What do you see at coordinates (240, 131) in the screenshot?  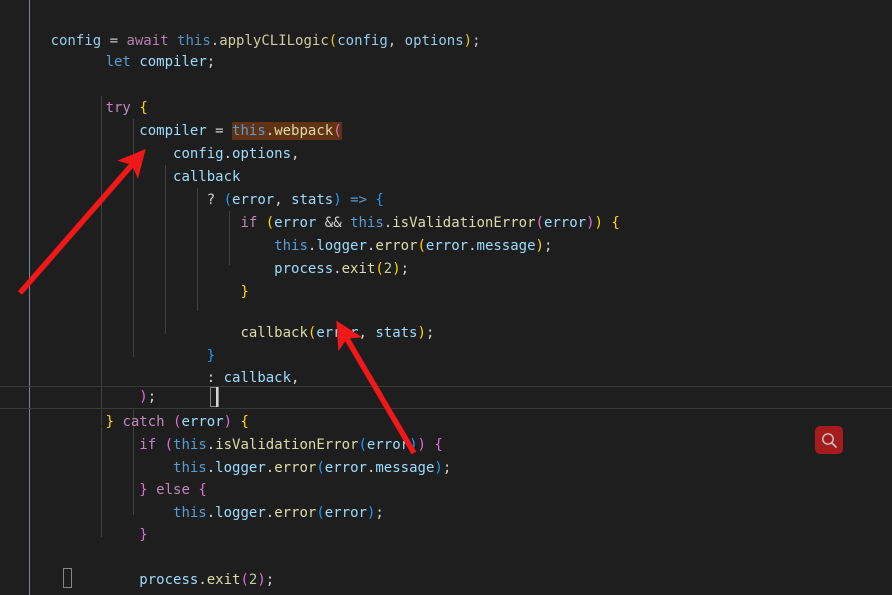 I see `code-line: compiler = this.webpack(` at bounding box center [240, 131].